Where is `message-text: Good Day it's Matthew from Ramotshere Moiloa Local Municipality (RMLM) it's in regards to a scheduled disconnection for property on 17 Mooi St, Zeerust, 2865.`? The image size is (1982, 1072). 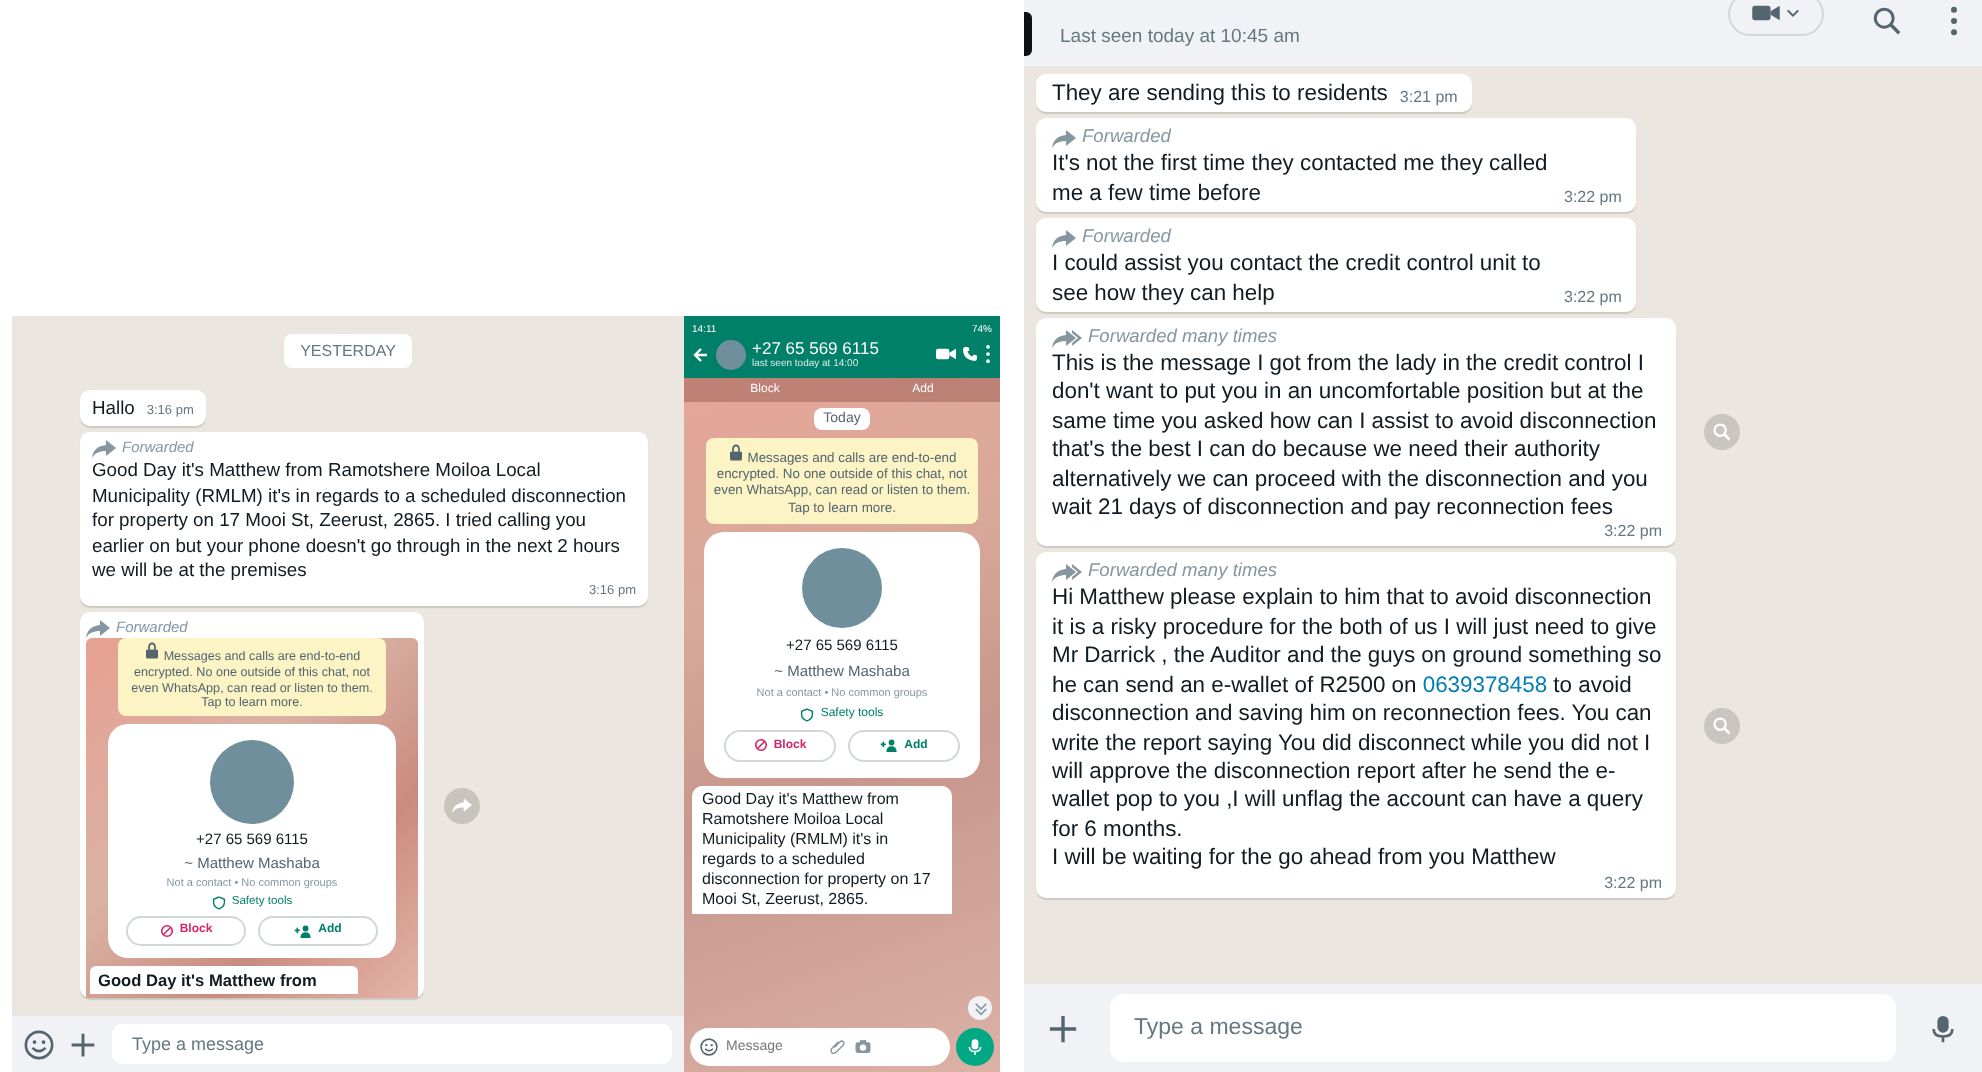 message-text: Good Day it's Matthew from Ramotshere Moiloa Local Municipality (RMLM) it's in regards to a scheduled disconnection for property on 17 Mooi St, Zeerust, 2865. is located at coordinates (822, 849).